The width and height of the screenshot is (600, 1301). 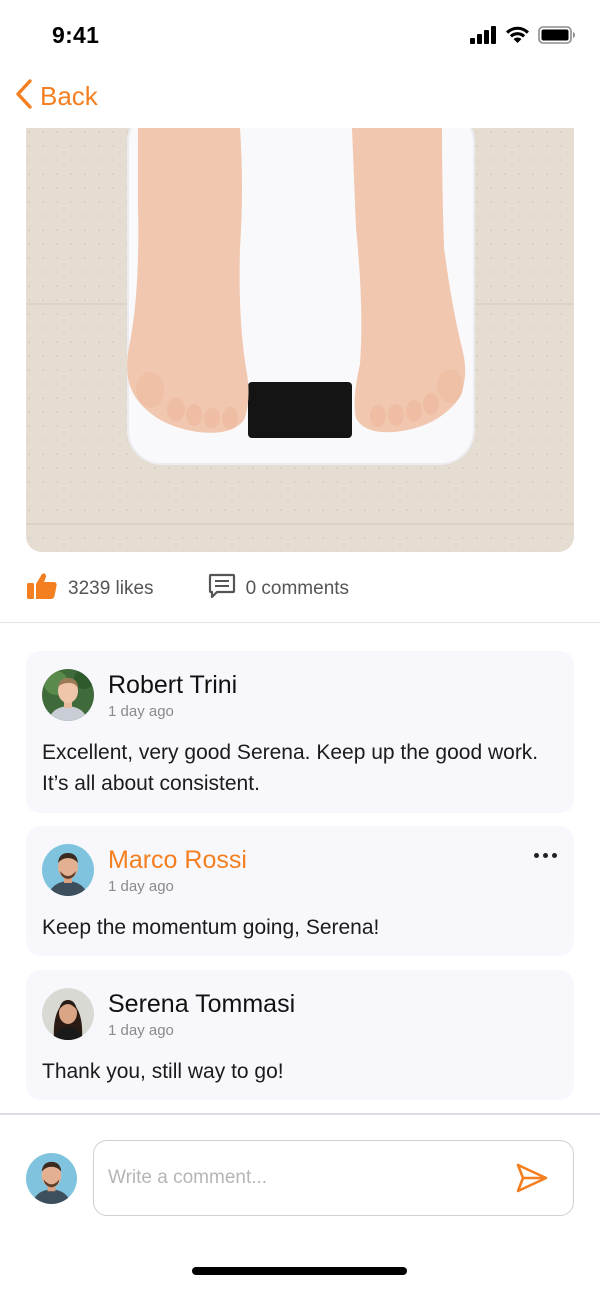 I want to click on chevron-left-icon, so click(x=24, y=96).